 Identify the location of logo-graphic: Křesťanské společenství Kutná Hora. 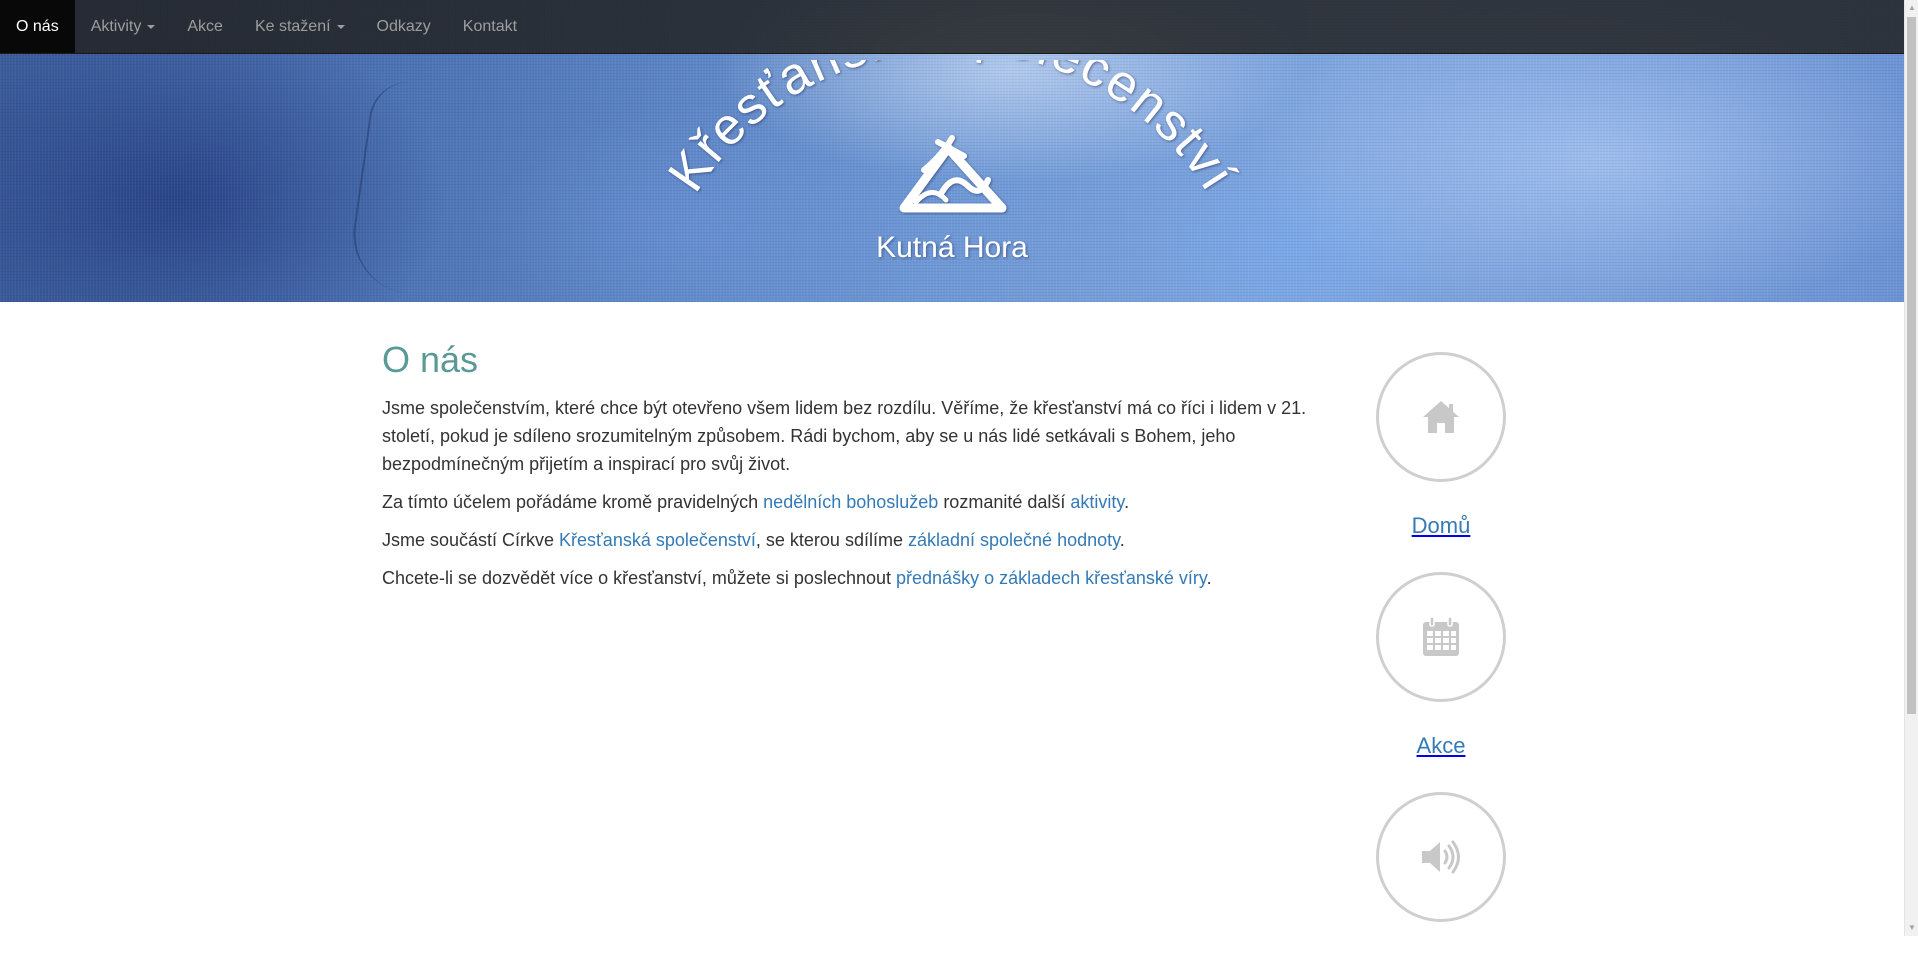
(951, 162).